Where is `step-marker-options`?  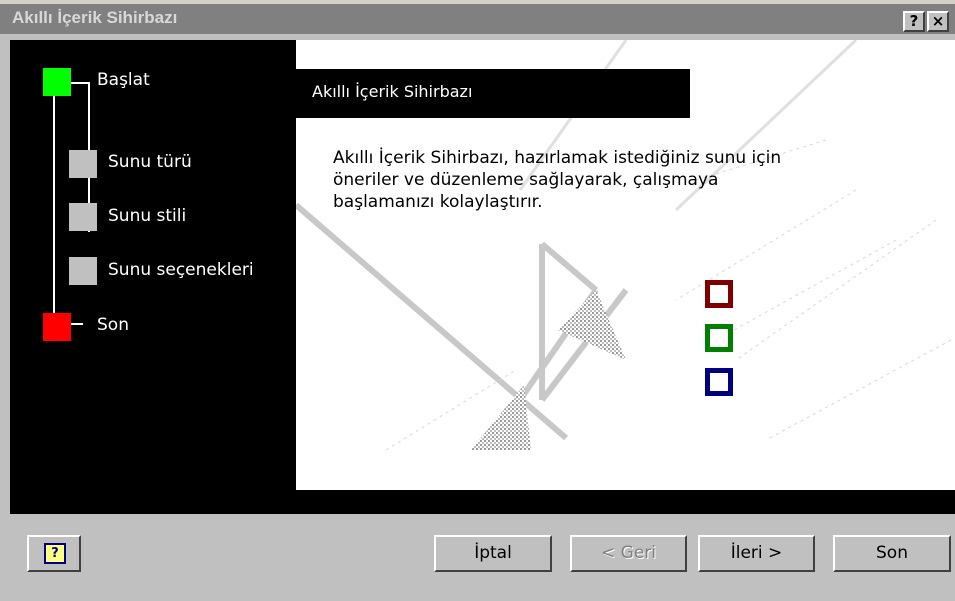
step-marker-options is located at coordinates (83, 271).